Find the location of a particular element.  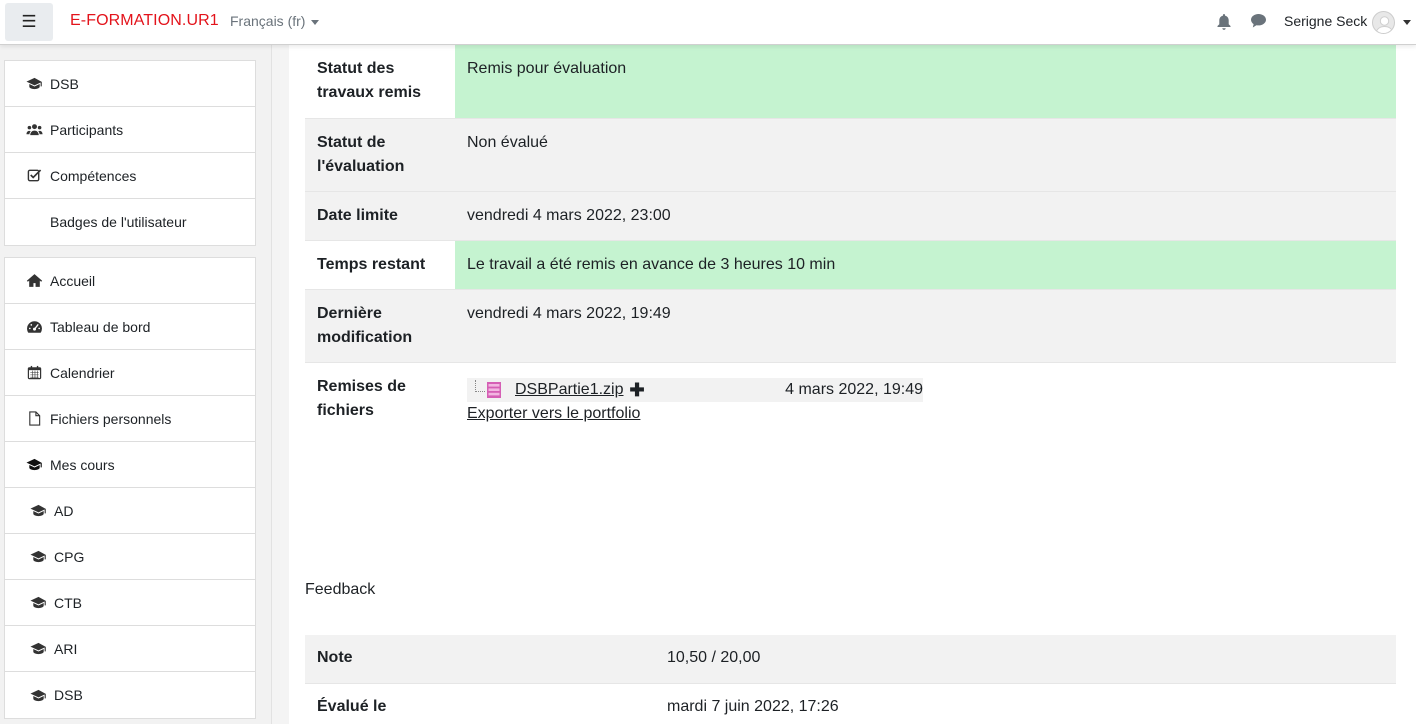

user-menu-chevron-icon is located at coordinates (1407, 22).